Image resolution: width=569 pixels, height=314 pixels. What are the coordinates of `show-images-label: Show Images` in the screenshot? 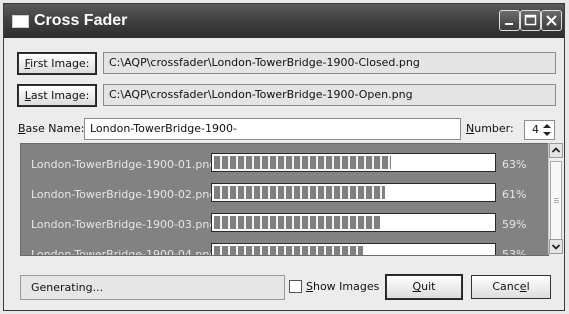 It's located at (342, 286).